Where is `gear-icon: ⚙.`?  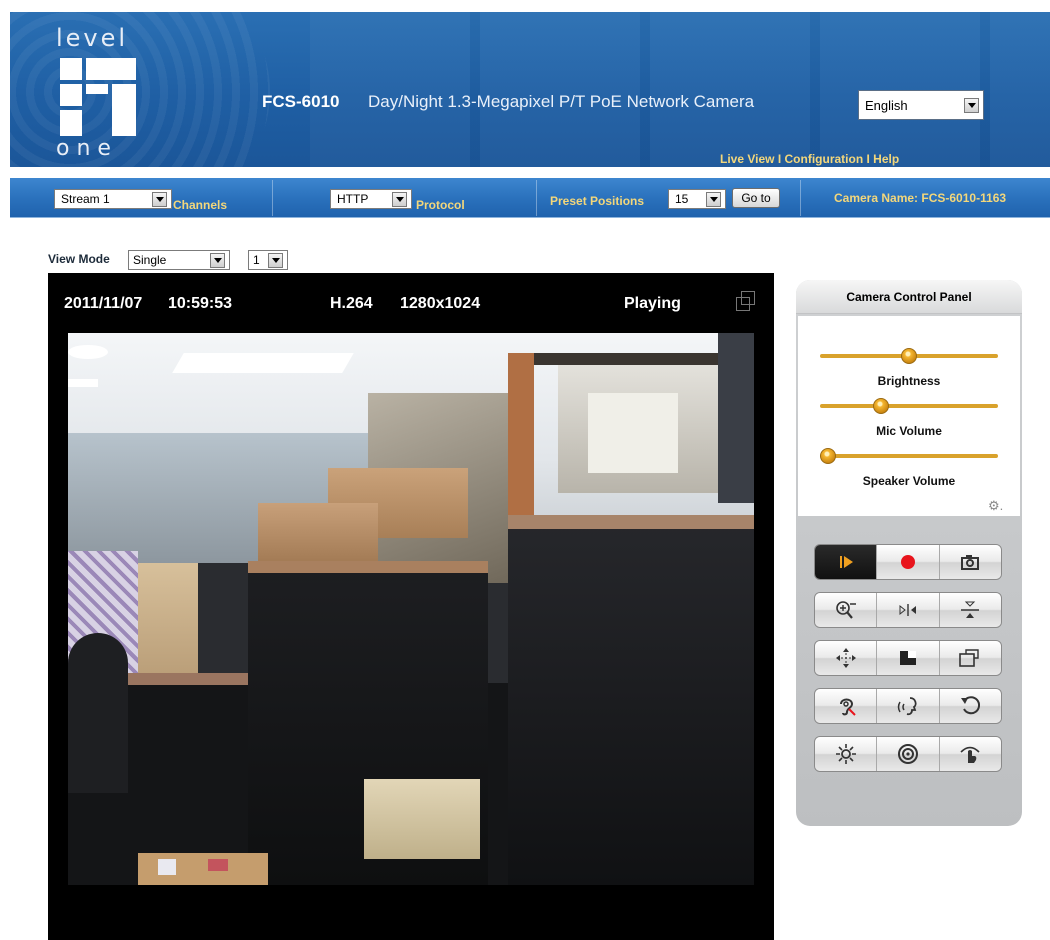 gear-icon: ⚙. is located at coordinates (995, 506).